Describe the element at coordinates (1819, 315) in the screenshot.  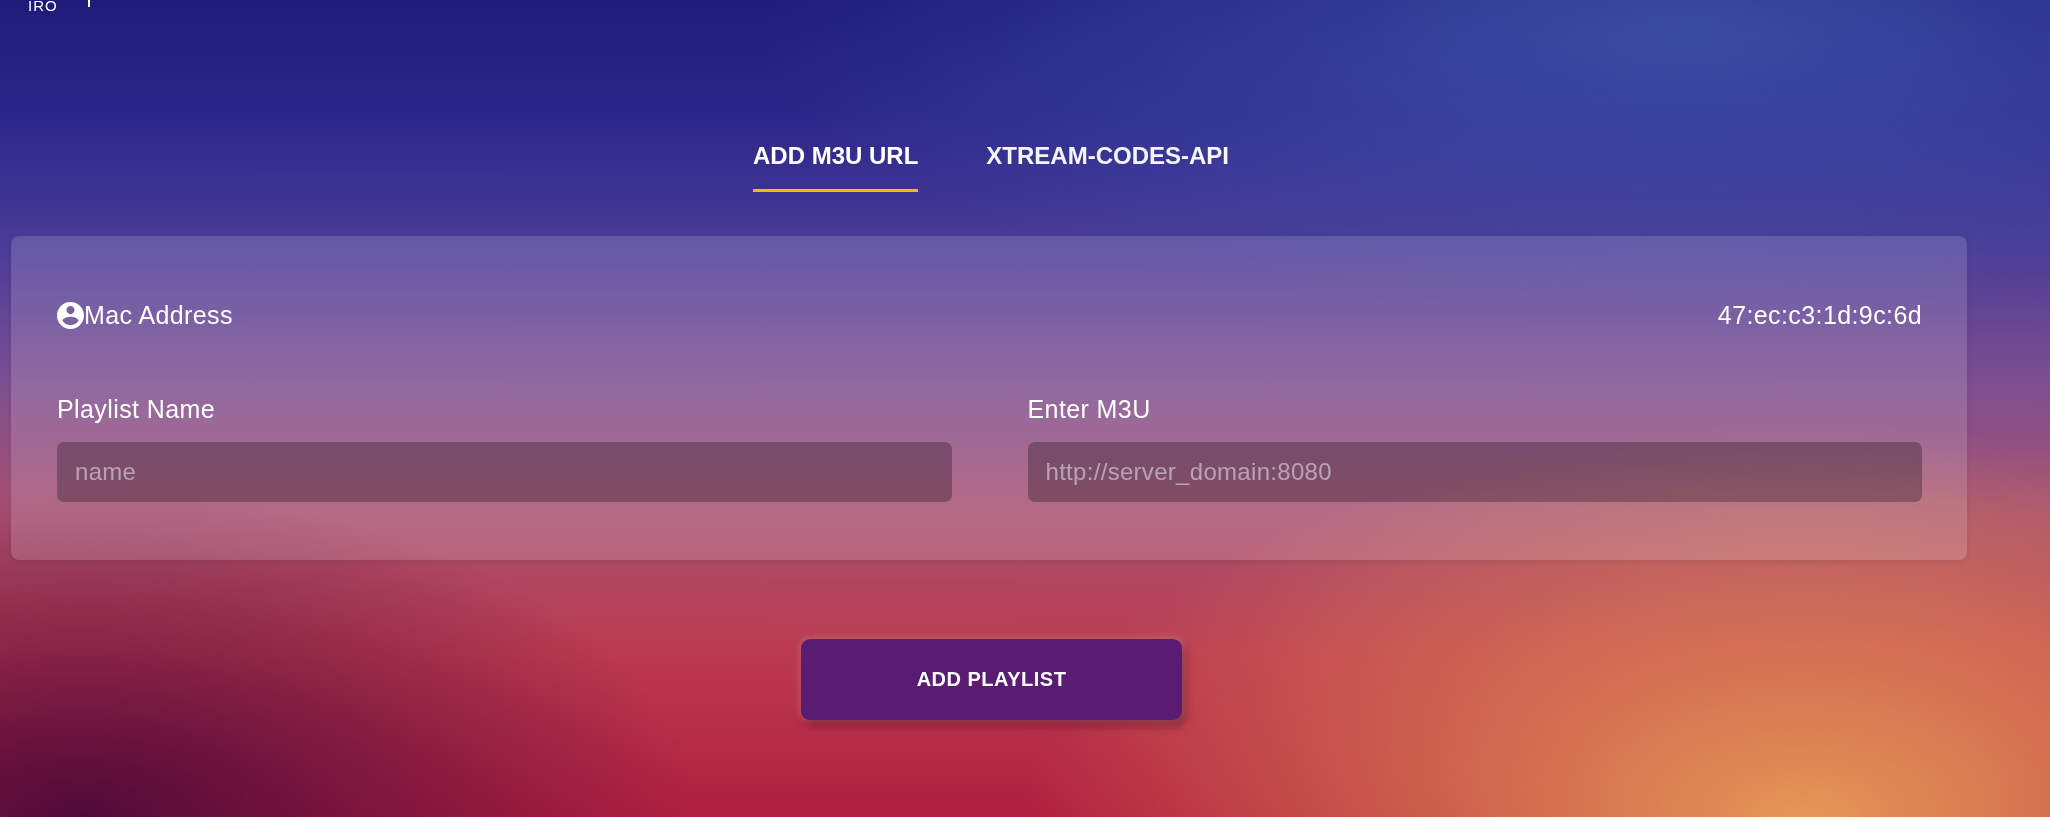
I see `mac-address-value: 47:ec:c3:1d:9c:6d` at that location.